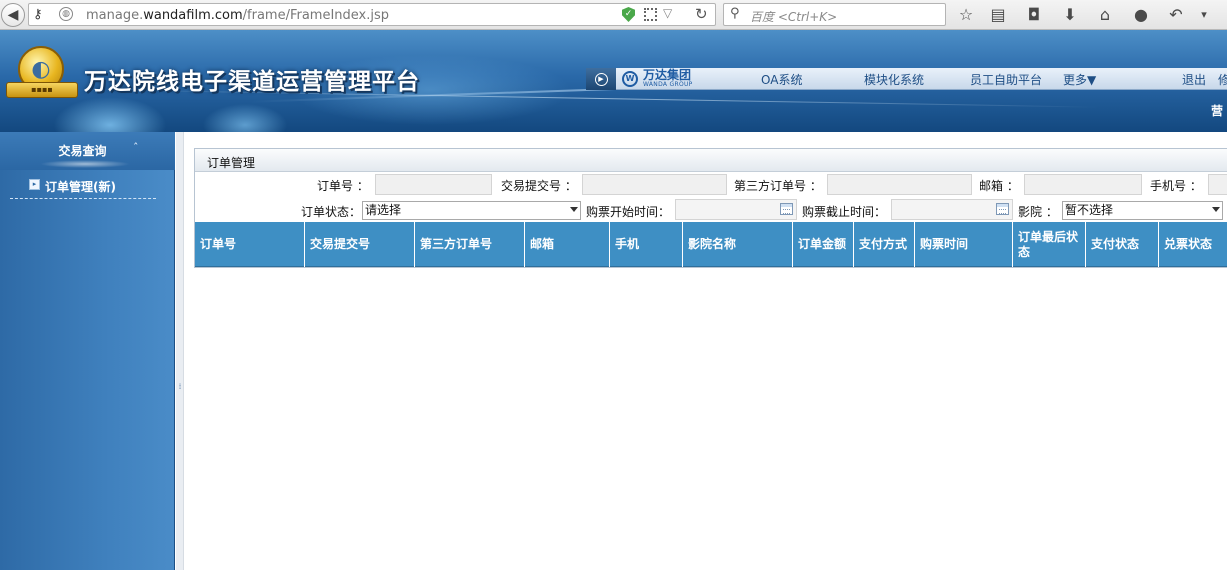  Describe the element at coordinates (966, 15) in the screenshot. I see `star-icon: ☆` at that location.